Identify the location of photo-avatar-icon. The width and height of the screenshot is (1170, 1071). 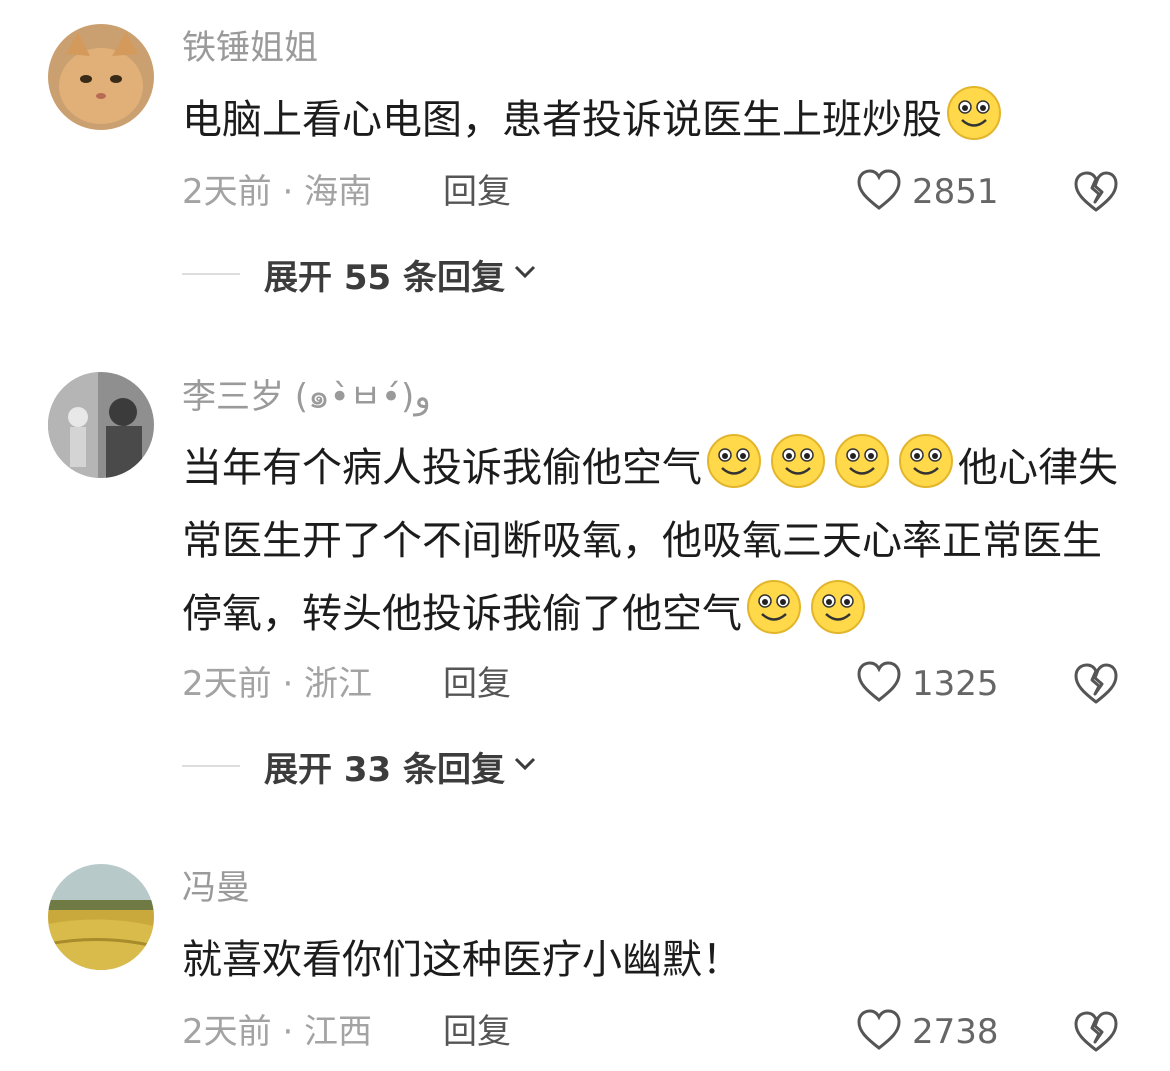
(101, 425).